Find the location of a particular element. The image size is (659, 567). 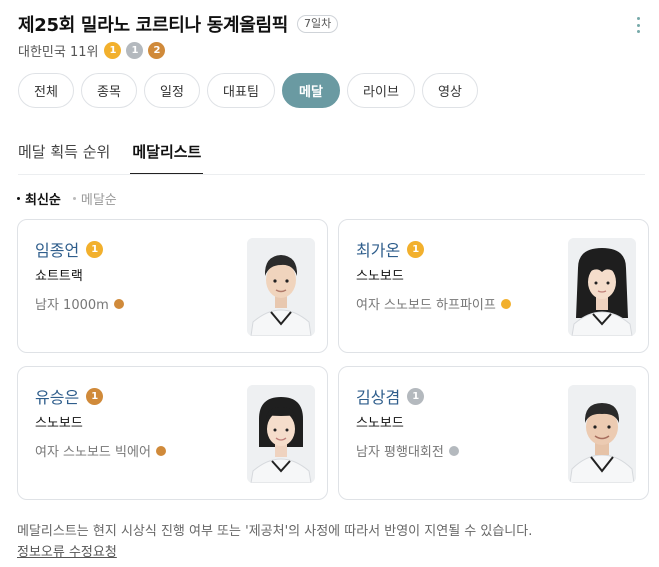

athlete-name: 임종언 is located at coordinates (57, 249).